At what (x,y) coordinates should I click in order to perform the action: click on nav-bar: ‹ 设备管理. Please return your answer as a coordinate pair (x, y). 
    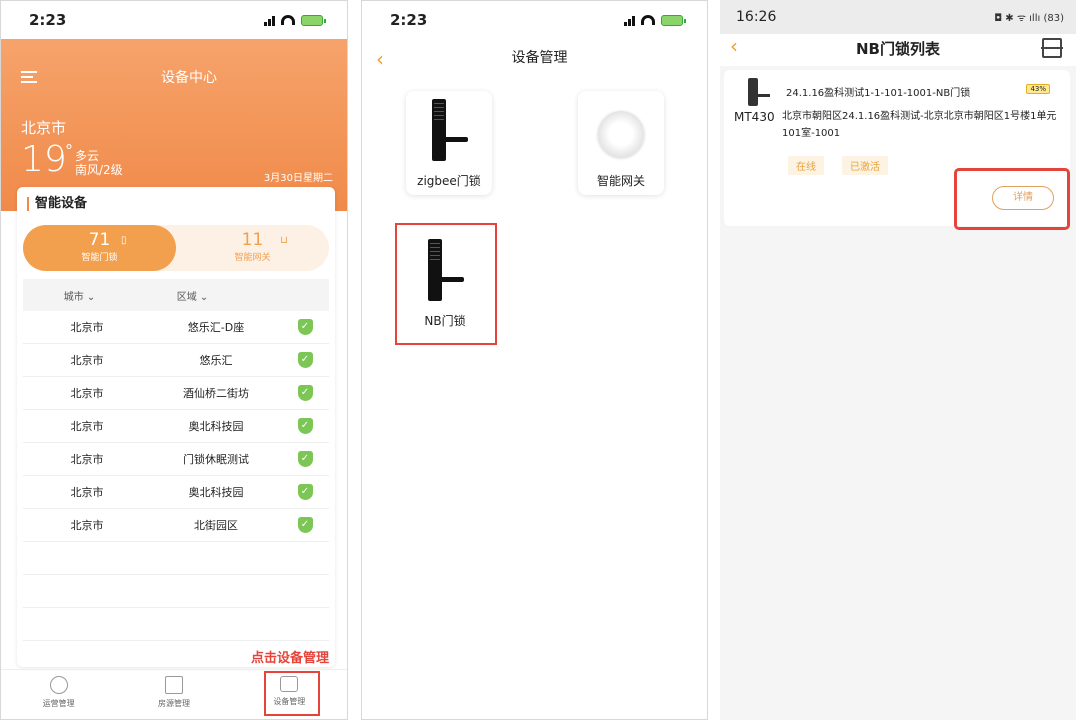
    Looking at the image, I should click on (534, 56).